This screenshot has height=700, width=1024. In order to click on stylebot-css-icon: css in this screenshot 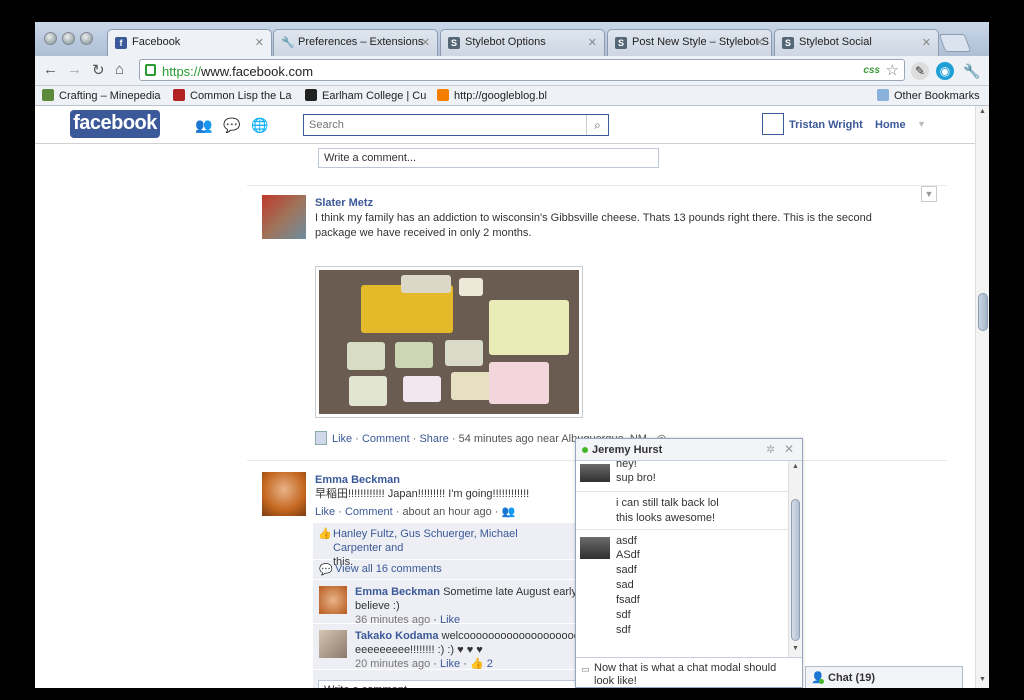, I will do `click(871, 70)`.